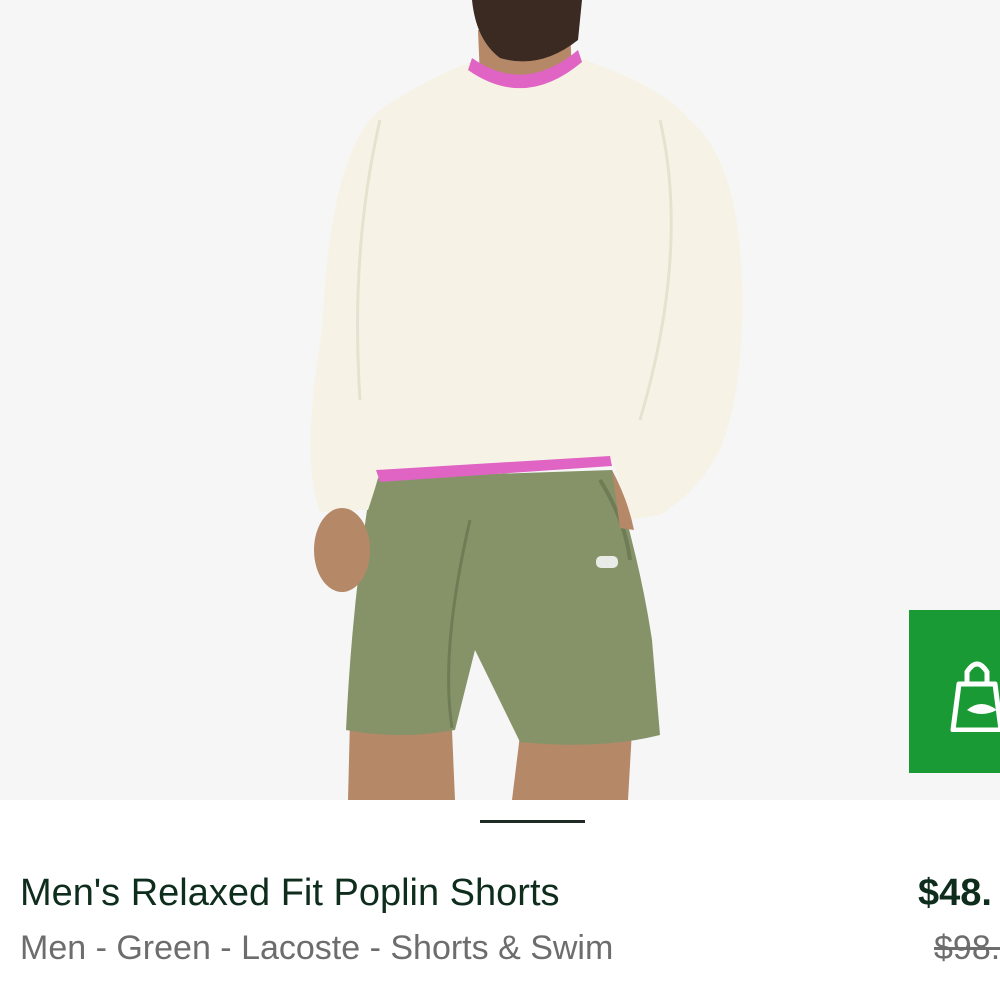 The image size is (1000, 1000). I want to click on product-subtitle: Men - Green - Lacoste - Shorts & Swim, so click(317, 948).